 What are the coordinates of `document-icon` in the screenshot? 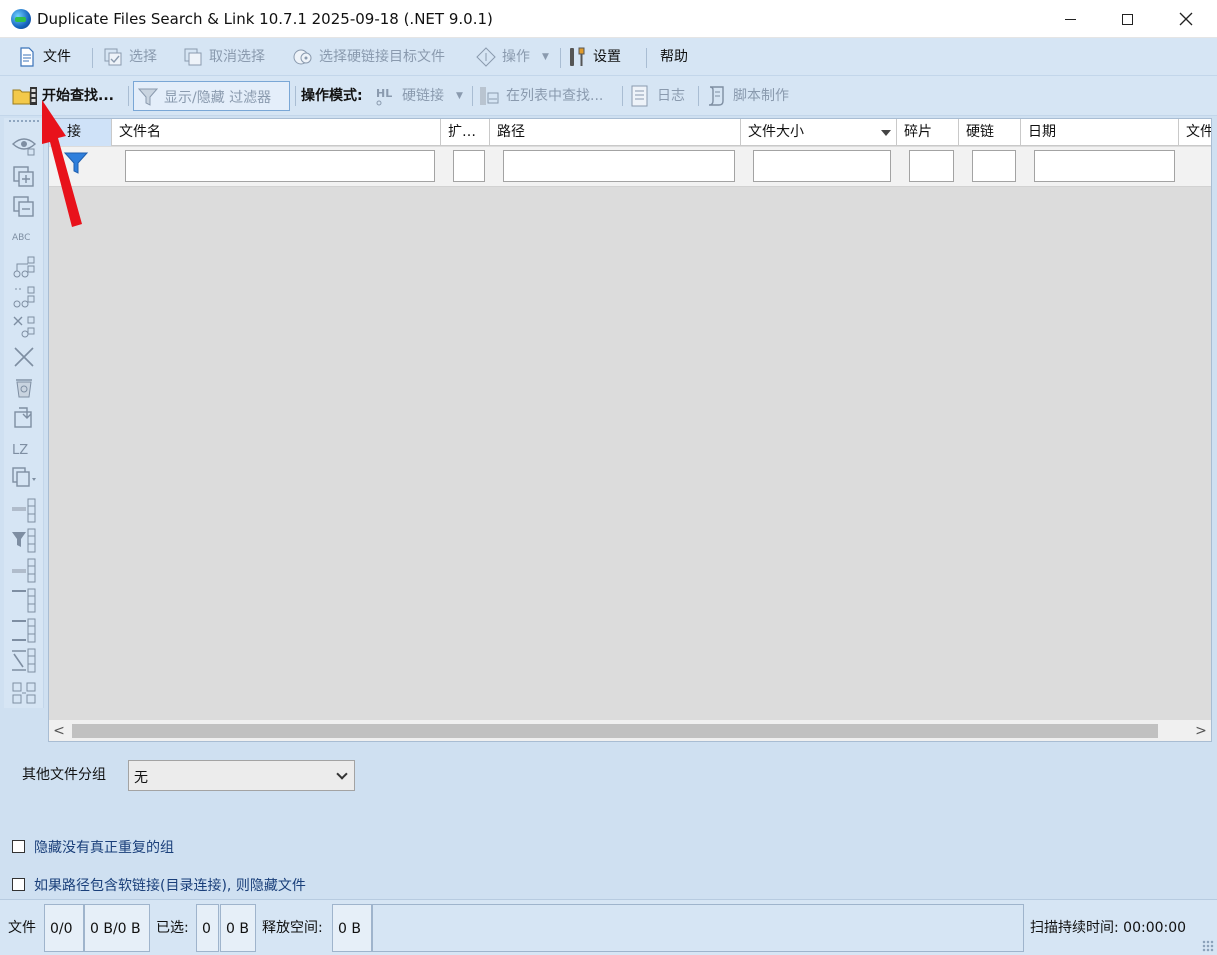 It's located at (27, 57).